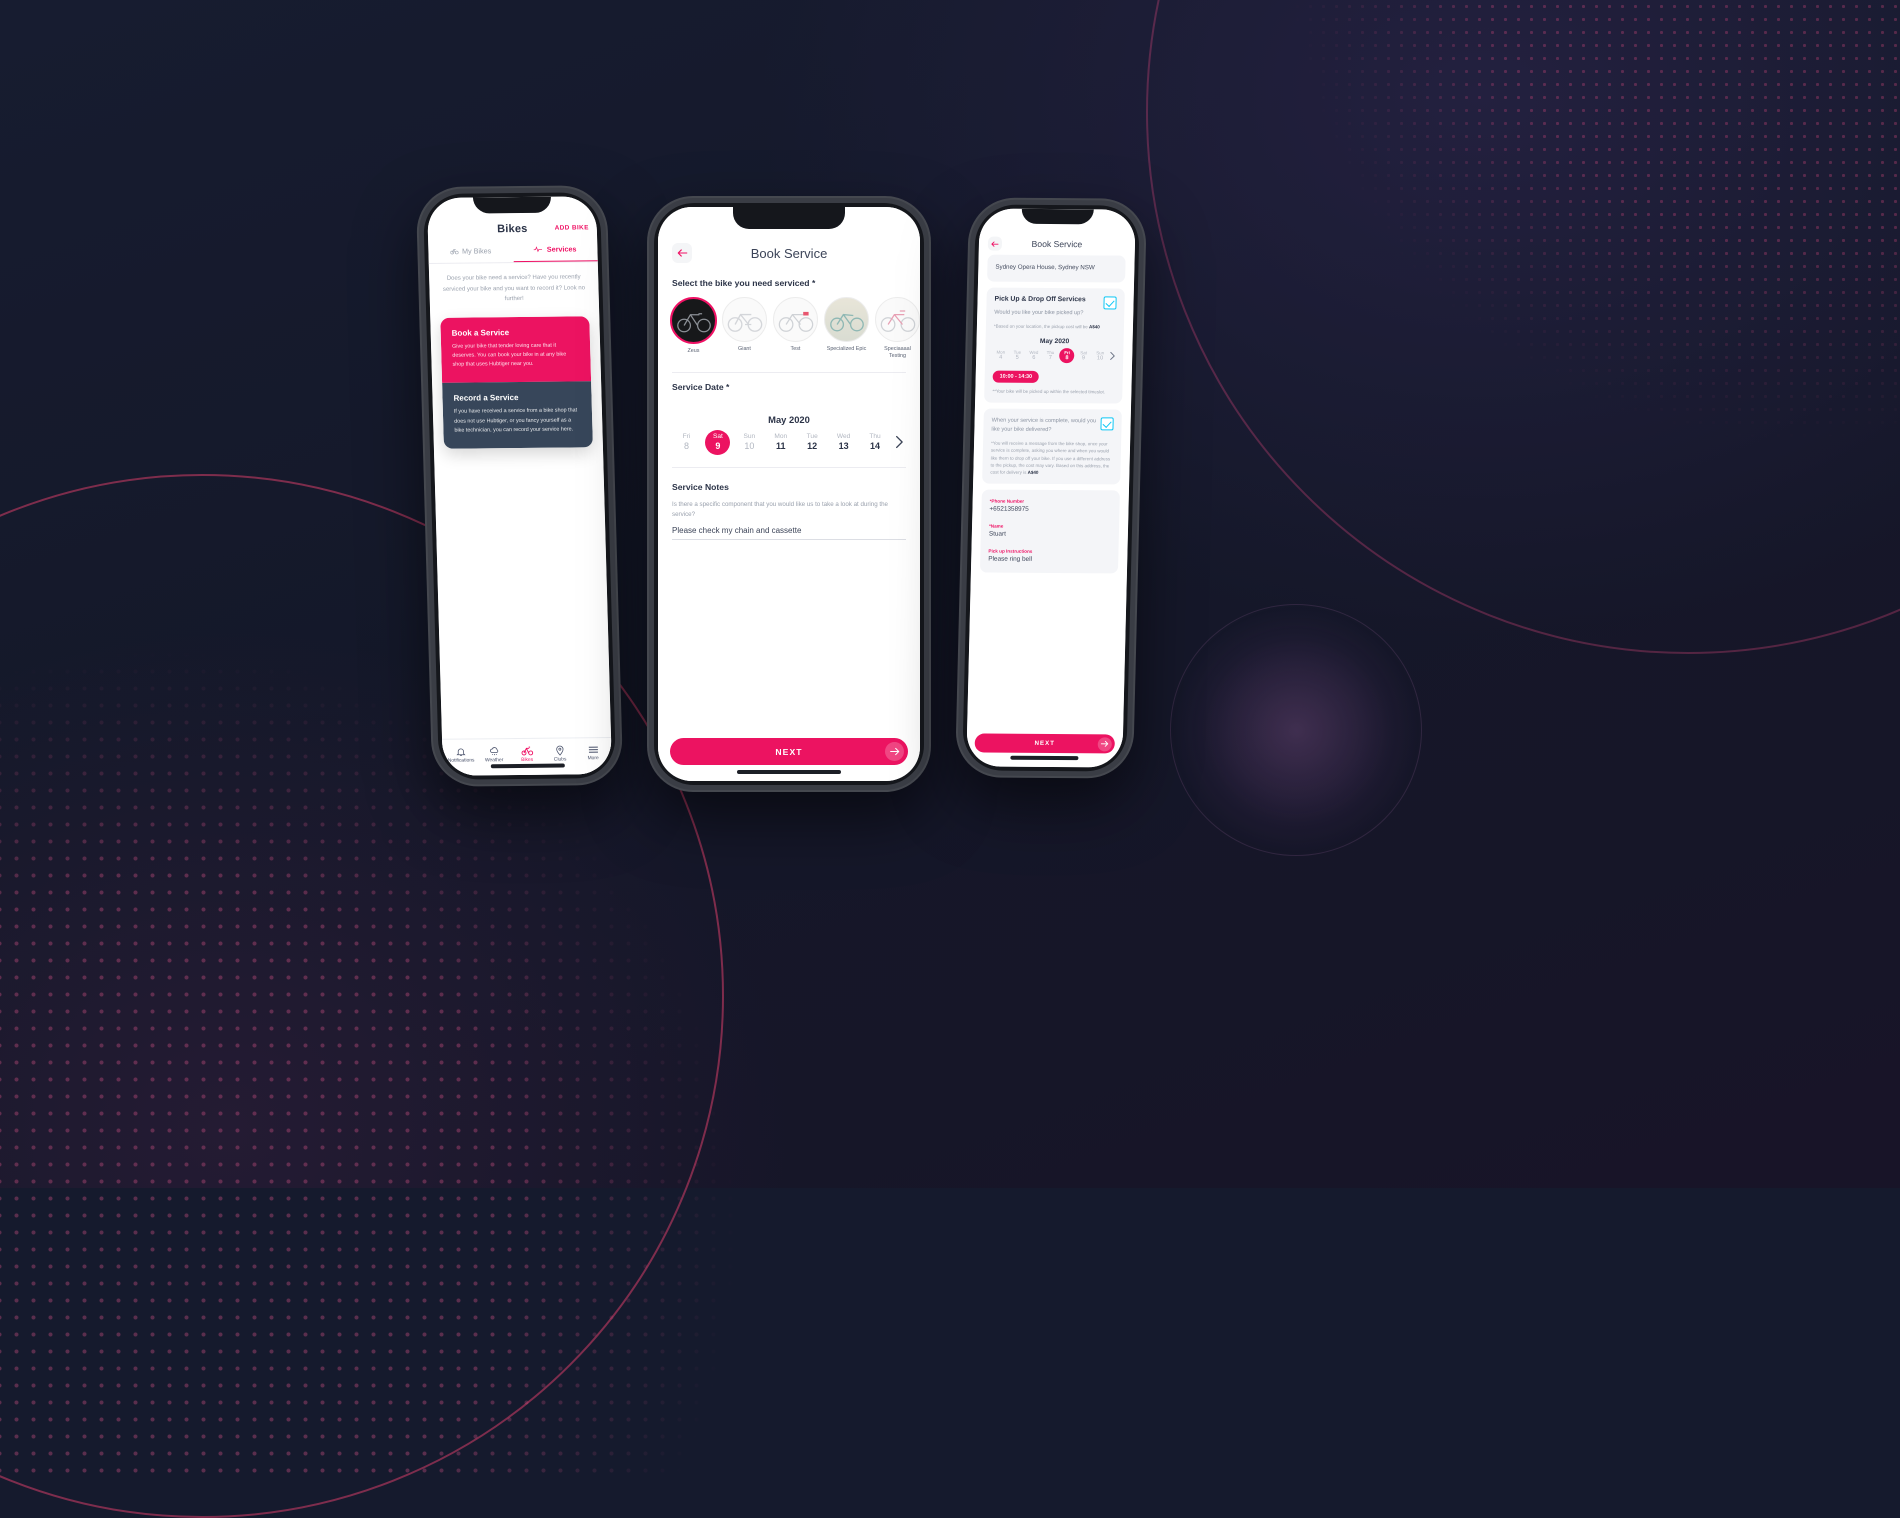 The image size is (1900, 1518). What do you see at coordinates (846, 329) in the screenshot?
I see `bike-option-specialized-epic: Specialized Epic` at bounding box center [846, 329].